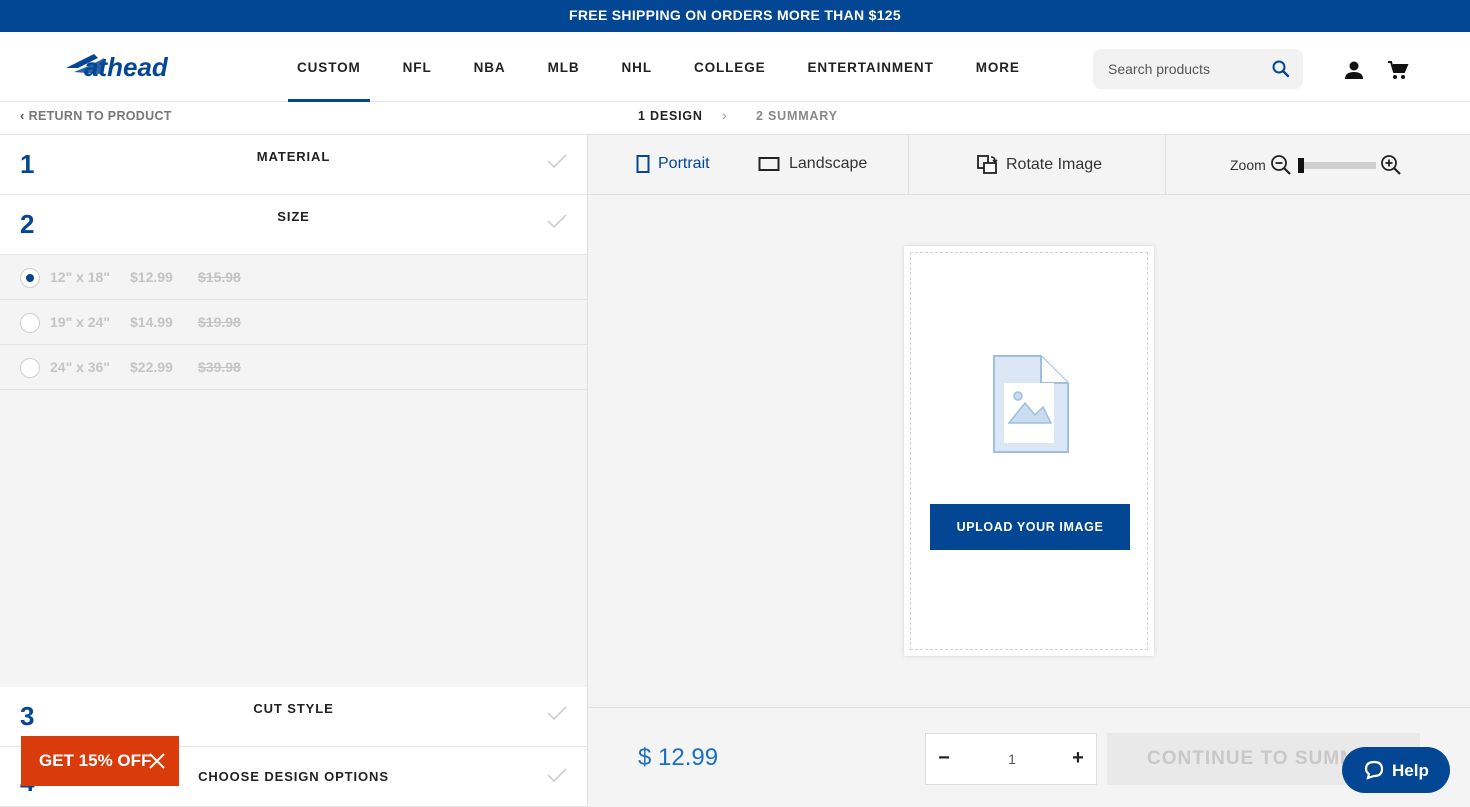 The width and height of the screenshot is (1470, 807). I want to click on step-size-header: 2 SIZE, so click(293, 225).